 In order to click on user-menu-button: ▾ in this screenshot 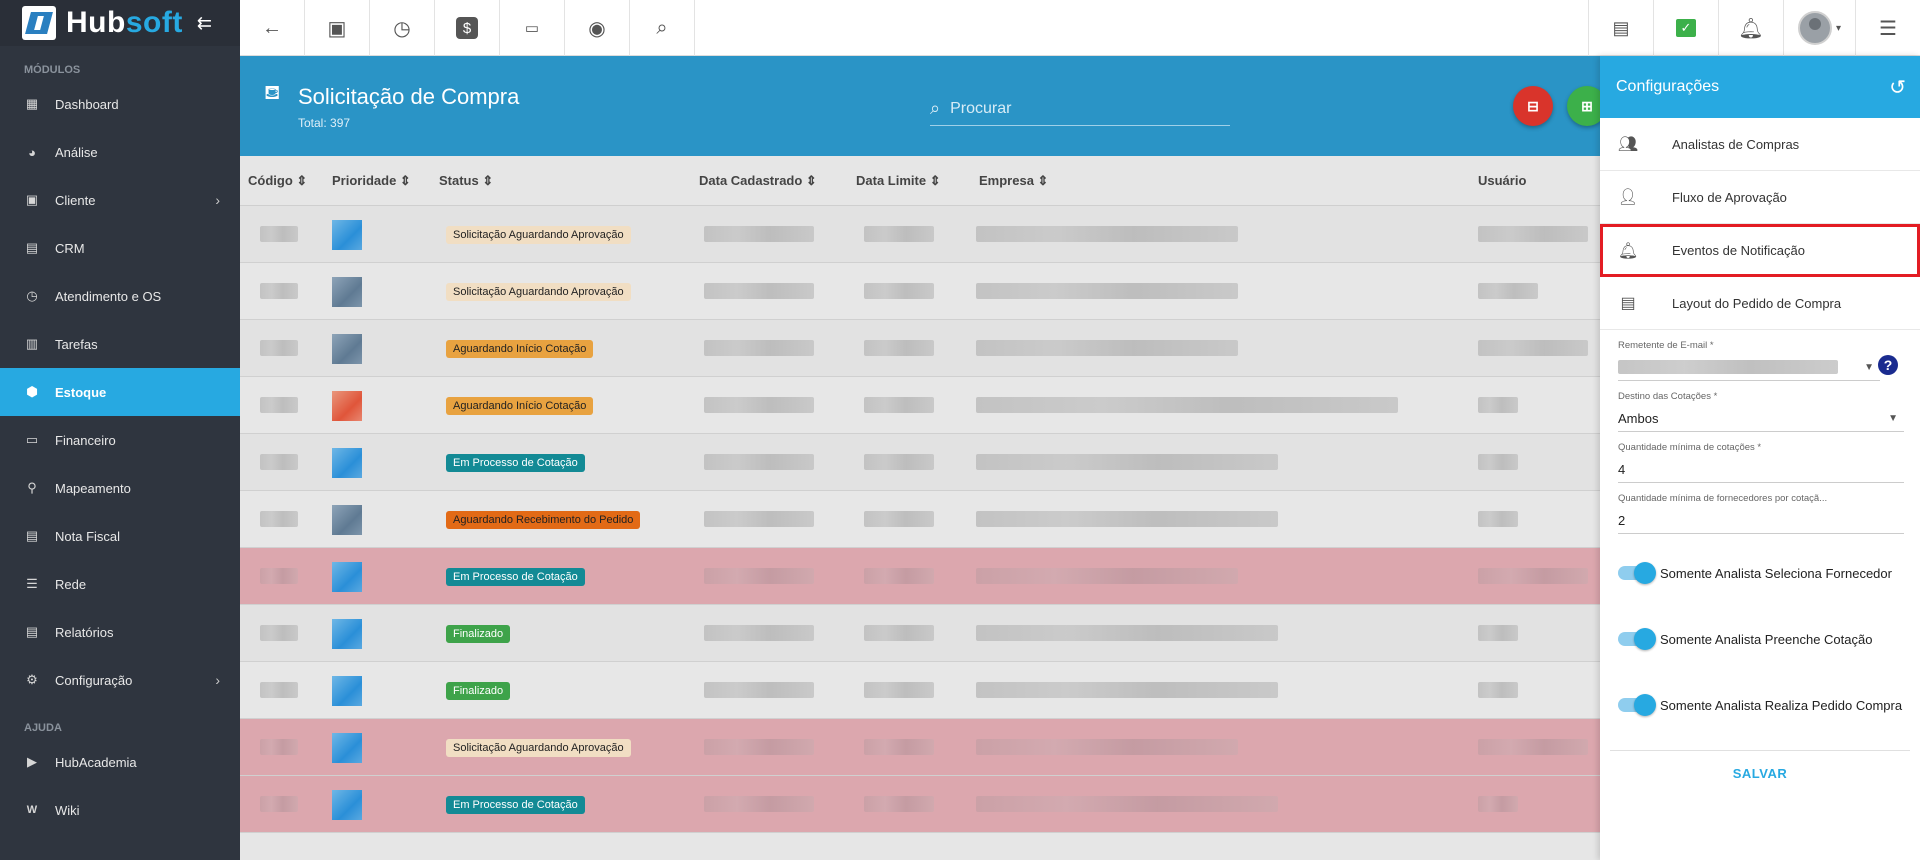, I will do `click(1819, 28)`.